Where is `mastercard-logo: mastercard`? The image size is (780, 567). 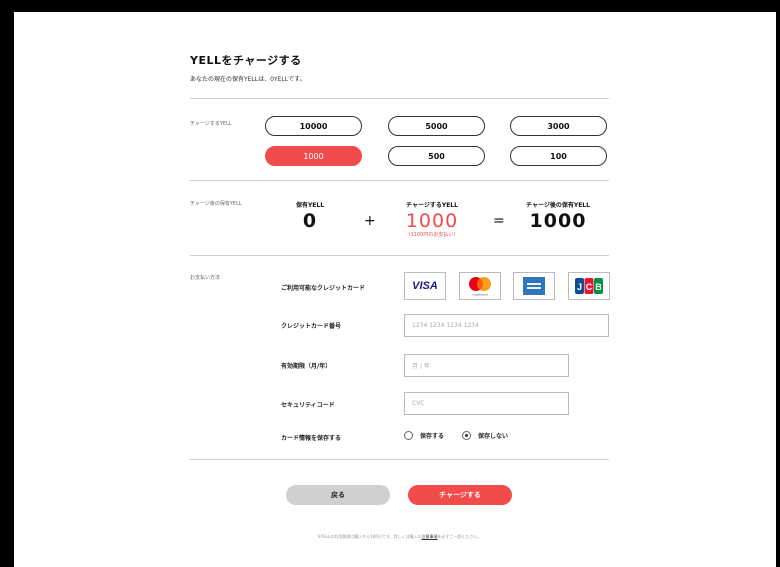 mastercard-logo: mastercard is located at coordinates (480, 287).